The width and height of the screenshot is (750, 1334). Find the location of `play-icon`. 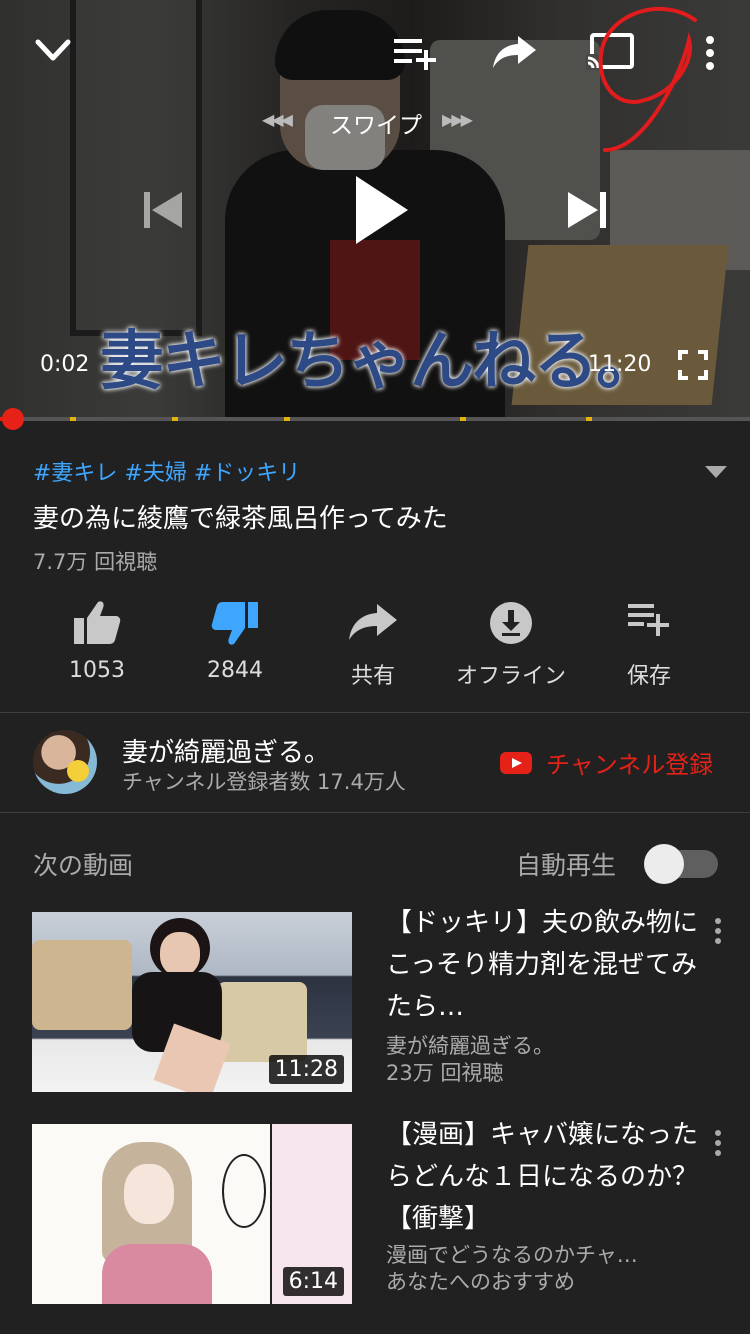

play-icon is located at coordinates (382, 210).